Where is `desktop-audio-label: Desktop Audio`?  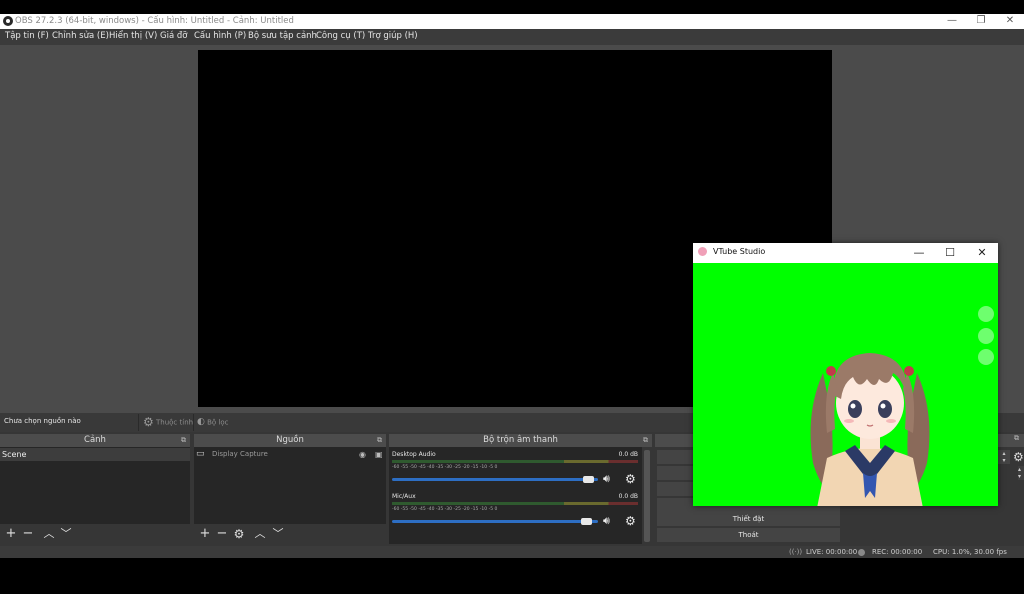 desktop-audio-label: Desktop Audio is located at coordinates (414, 454).